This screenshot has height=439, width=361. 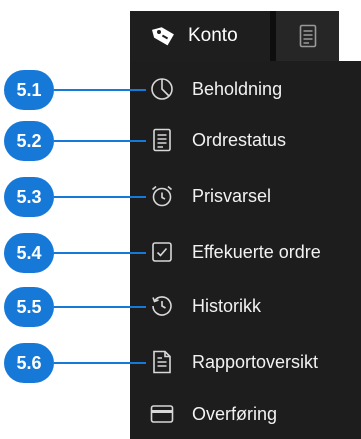 I want to click on document-list-icon, so click(x=162, y=140).